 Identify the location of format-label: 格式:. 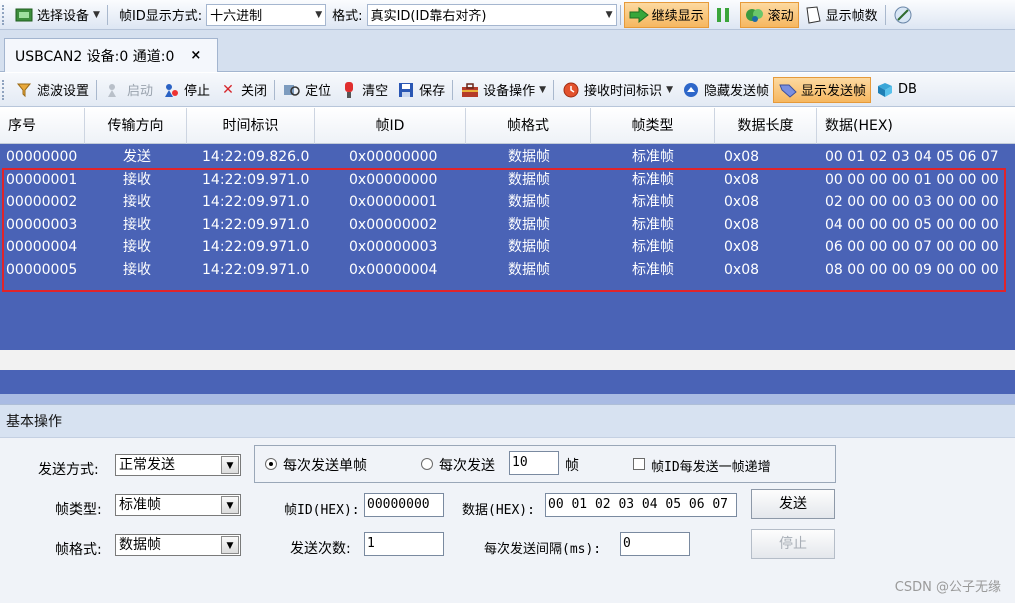
(347, 16).